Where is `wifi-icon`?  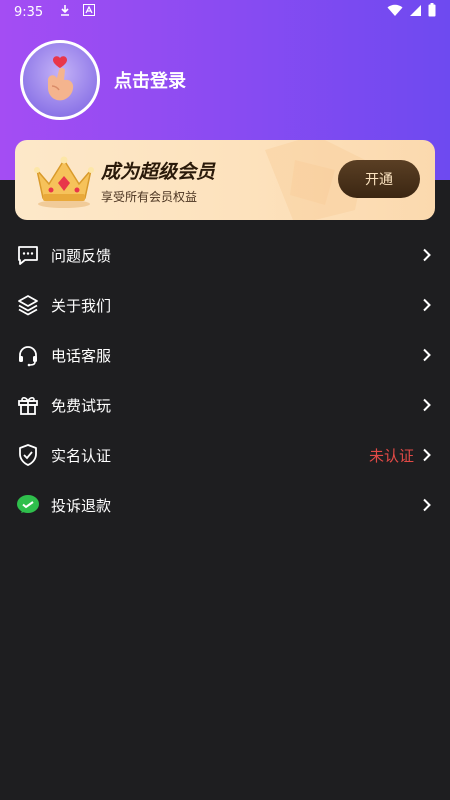
wifi-icon is located at coordinates (395, 12).